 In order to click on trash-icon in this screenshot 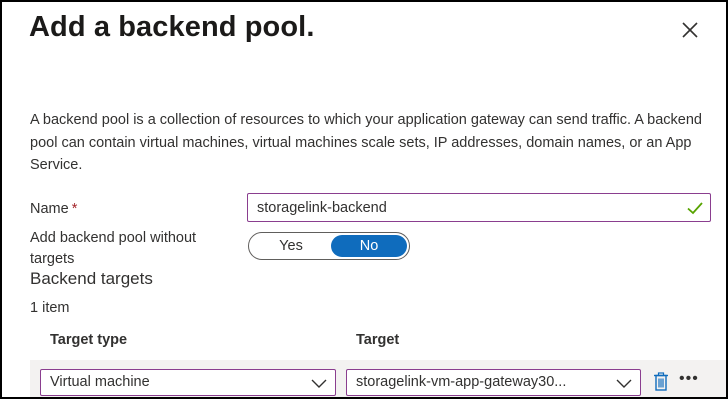, I will do `click(661, 381)`.